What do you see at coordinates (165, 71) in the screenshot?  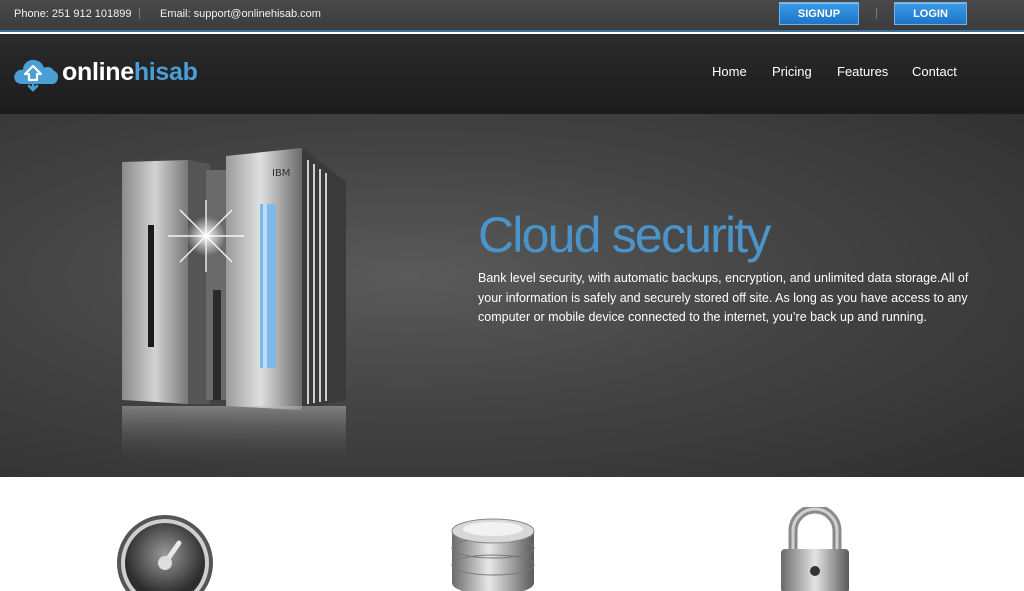 I see `logo-text-hisab: hisab` at bounding box center [165, 71].